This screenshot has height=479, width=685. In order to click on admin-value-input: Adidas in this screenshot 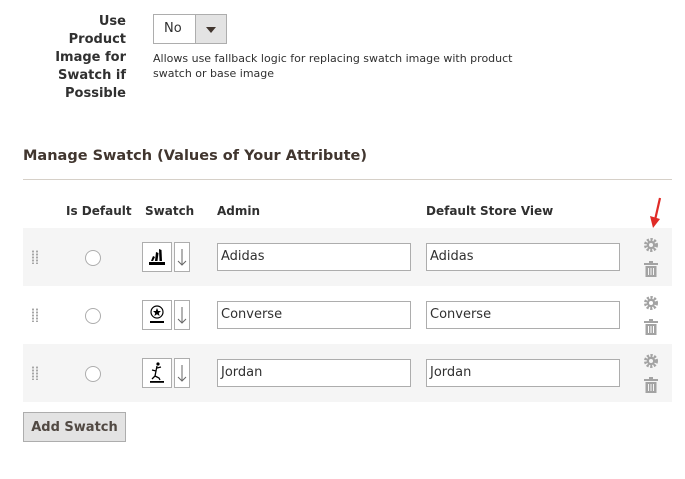, I will do `click(314, 257)`.